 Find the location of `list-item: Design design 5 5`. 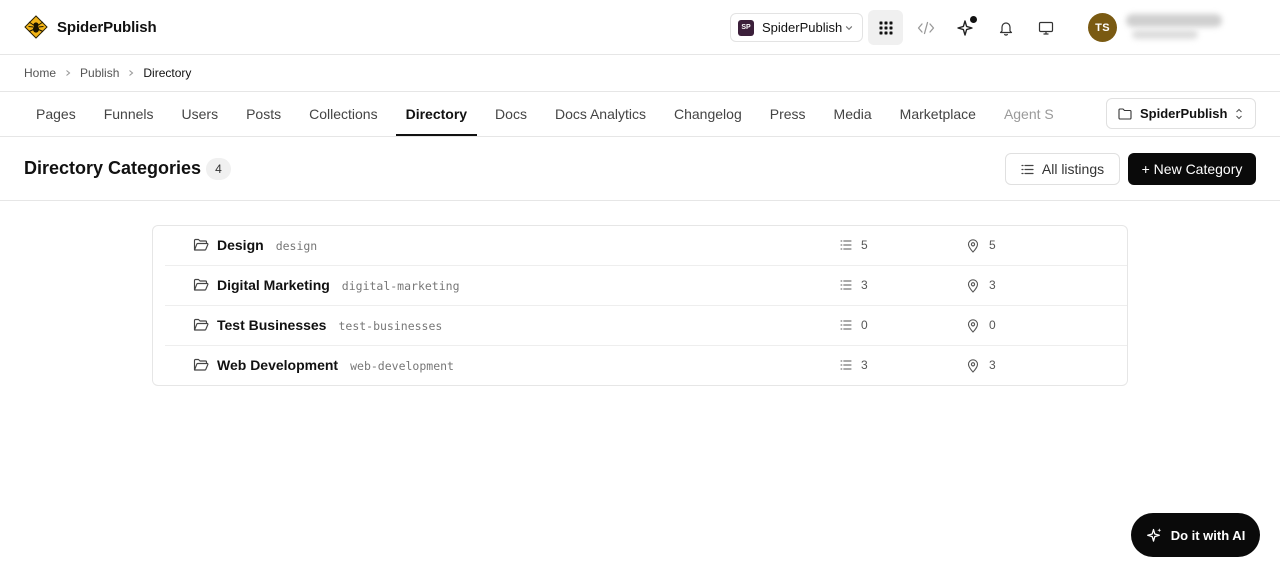

list-item: Design design 5 5 is located at coordinates (640, 246).